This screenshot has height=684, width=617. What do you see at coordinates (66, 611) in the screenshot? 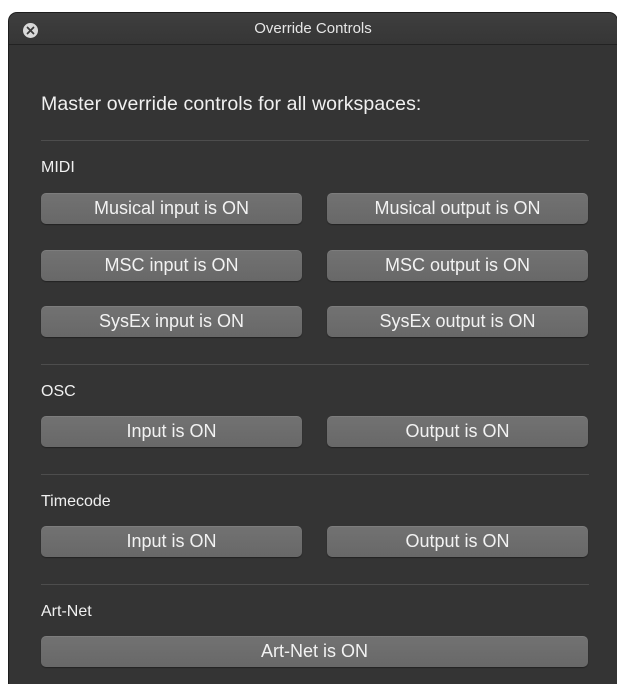
I see `section-label-artnet: Art-Net` at bounding box center [66, 611].